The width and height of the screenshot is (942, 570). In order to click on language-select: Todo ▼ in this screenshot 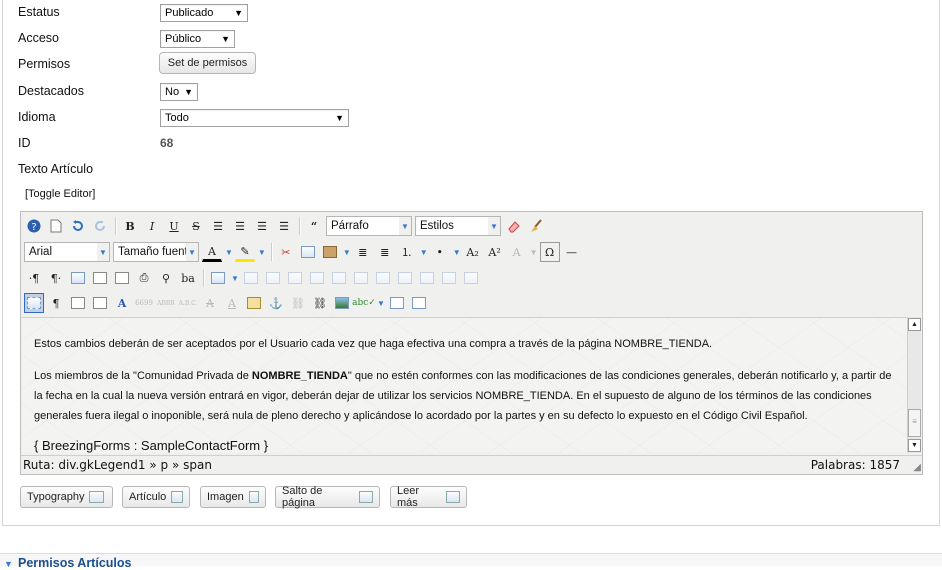, I will do `click(254, 118)`.